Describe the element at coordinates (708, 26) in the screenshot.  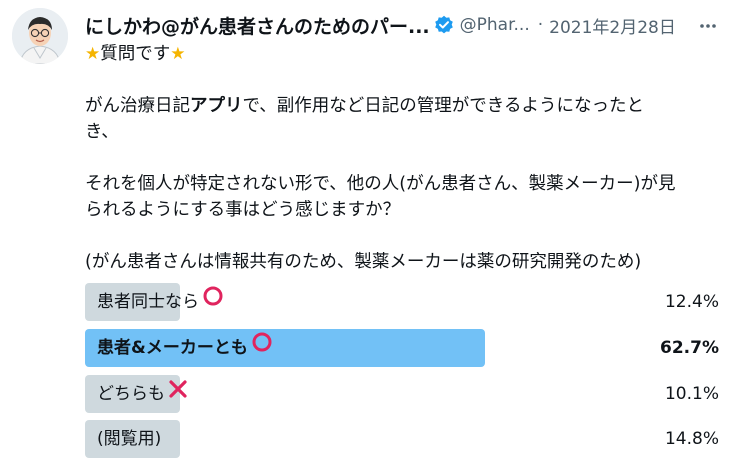
I see `more-horizontal-icon` at that location.